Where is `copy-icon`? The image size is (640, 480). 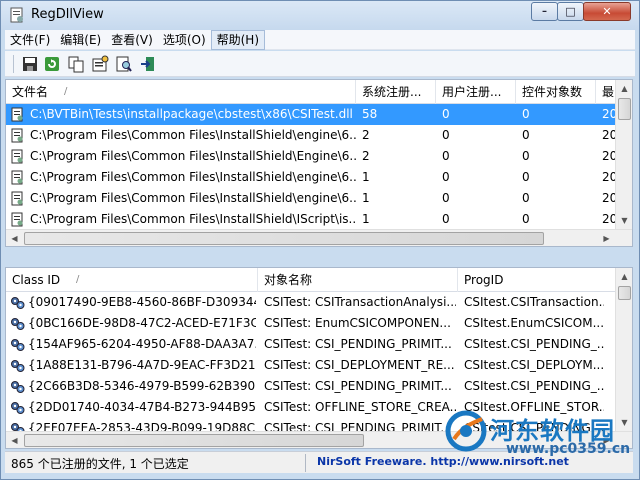
copy-icon is located at coordinates (76, 64).